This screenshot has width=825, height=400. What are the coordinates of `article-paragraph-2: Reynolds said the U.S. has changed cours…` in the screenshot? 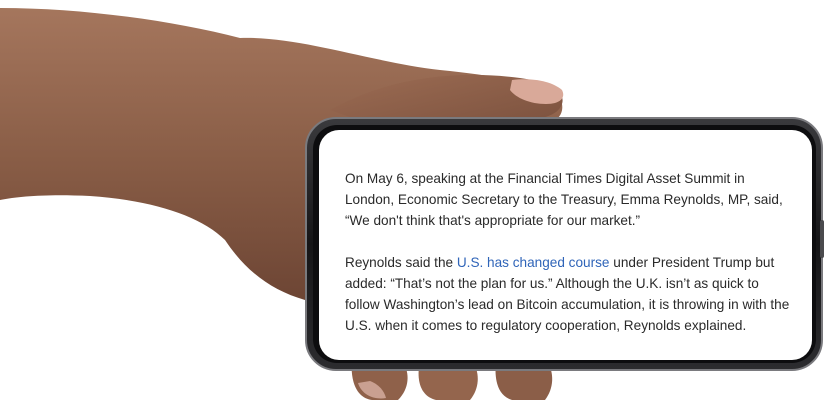 It's located at (570, 294).